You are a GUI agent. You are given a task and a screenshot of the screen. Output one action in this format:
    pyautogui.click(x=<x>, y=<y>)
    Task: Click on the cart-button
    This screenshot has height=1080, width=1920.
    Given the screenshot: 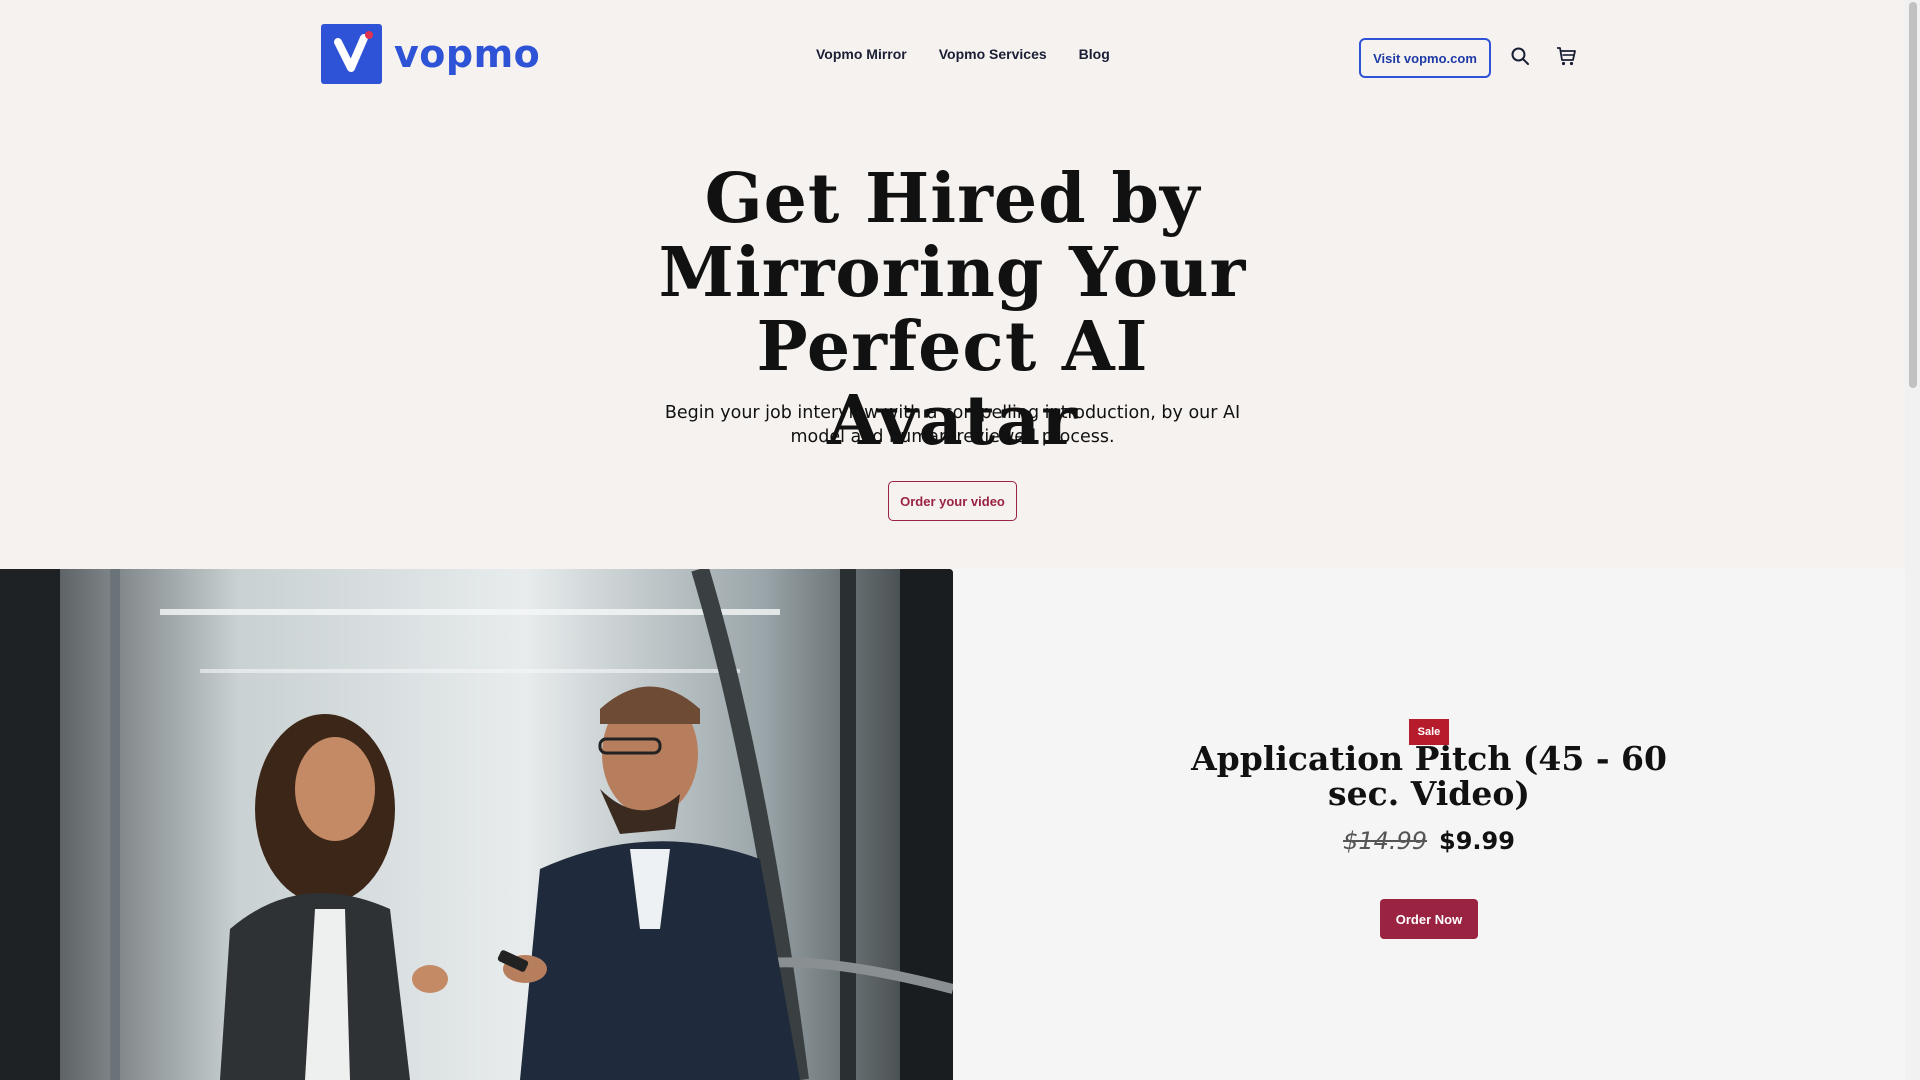 What is the action you would take?
    pyautogui.click(x=1566, y=56)
    